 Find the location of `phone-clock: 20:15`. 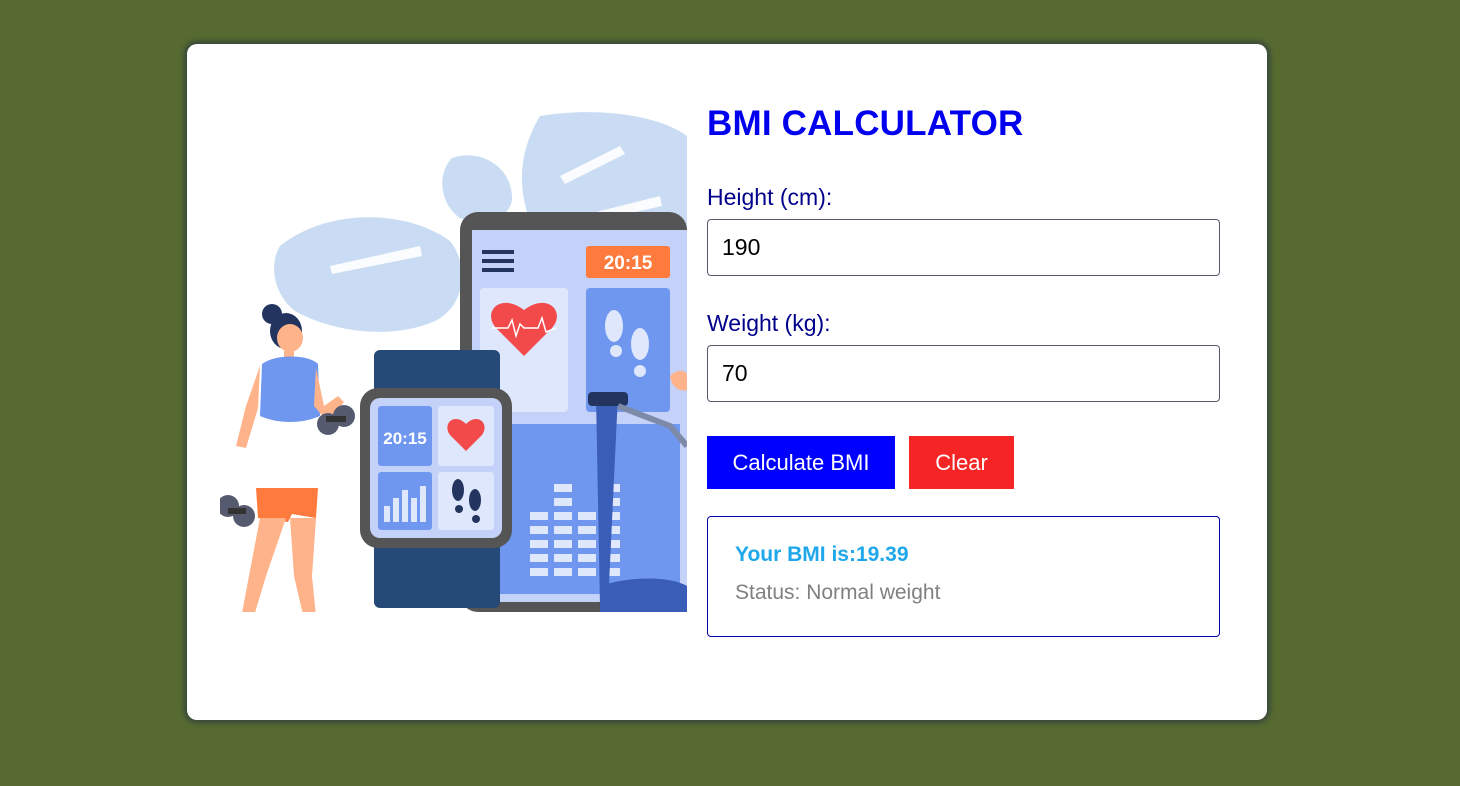

phone-clock: 20:15 is located at coordinates (628, 263).